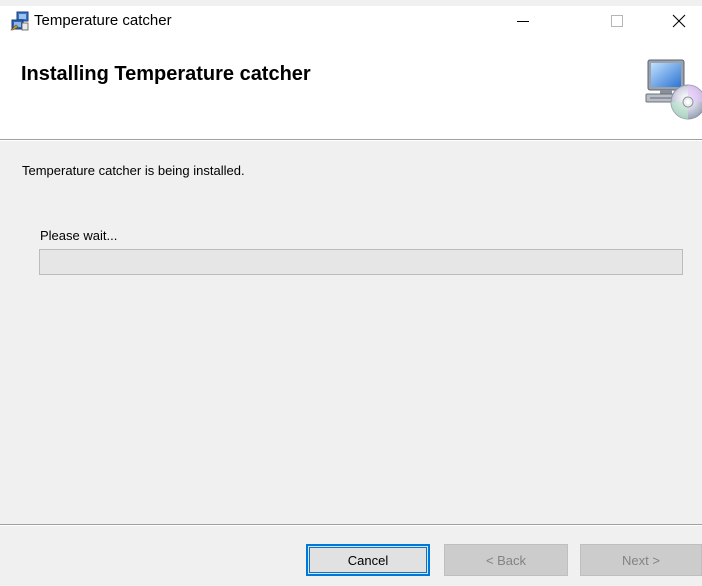 Image resolution: width=702 pixels, height=586 pixels. I want to click on window-title: Temperature catcher, so click(103, 20).